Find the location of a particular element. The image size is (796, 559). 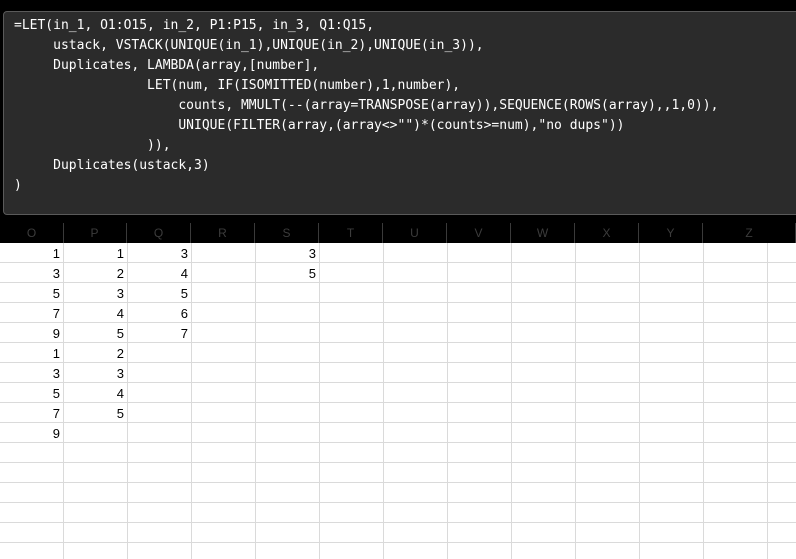

column-header-t: T is located at coordinates (351, 233).